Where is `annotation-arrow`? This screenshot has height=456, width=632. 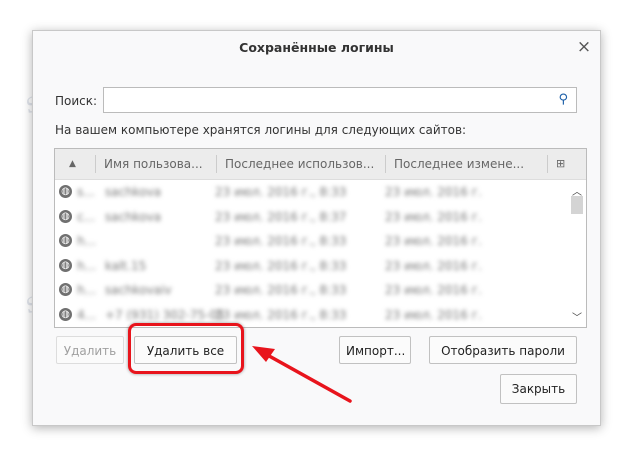
annotation-arrow is located at coordinates (302, 374).